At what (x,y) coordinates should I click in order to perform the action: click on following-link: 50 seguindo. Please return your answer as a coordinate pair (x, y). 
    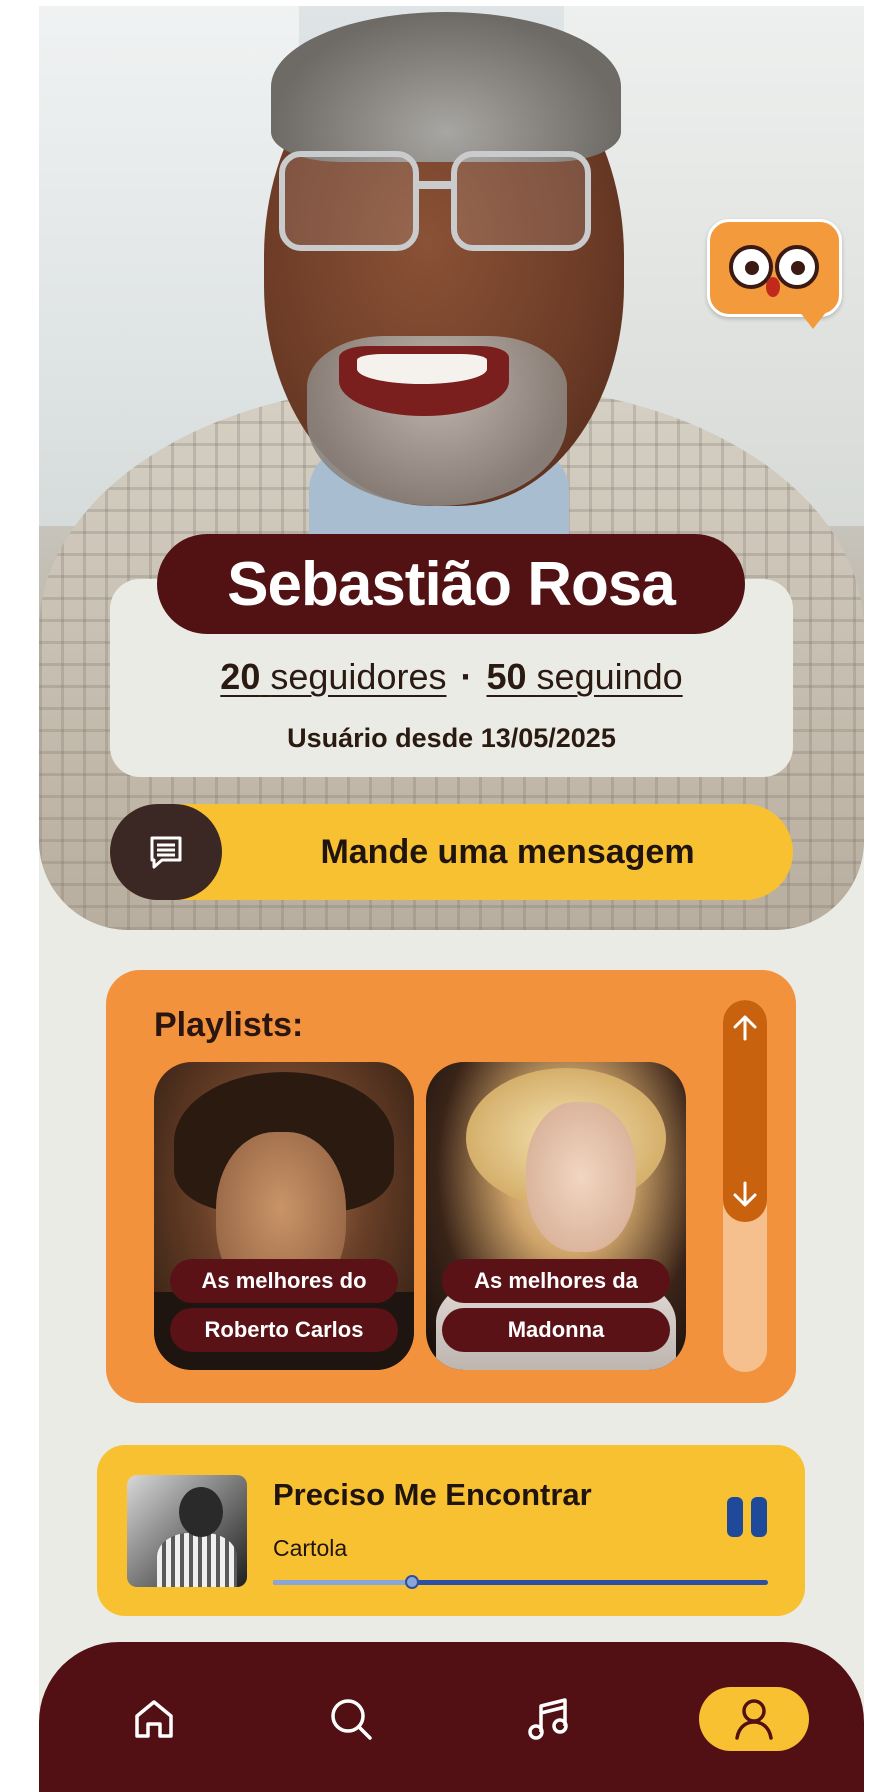
    Looking at the image, I should click on (584, 676).